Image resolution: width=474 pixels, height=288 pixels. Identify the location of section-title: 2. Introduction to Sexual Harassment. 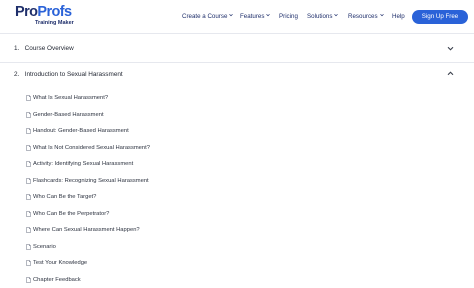
(68, 74).